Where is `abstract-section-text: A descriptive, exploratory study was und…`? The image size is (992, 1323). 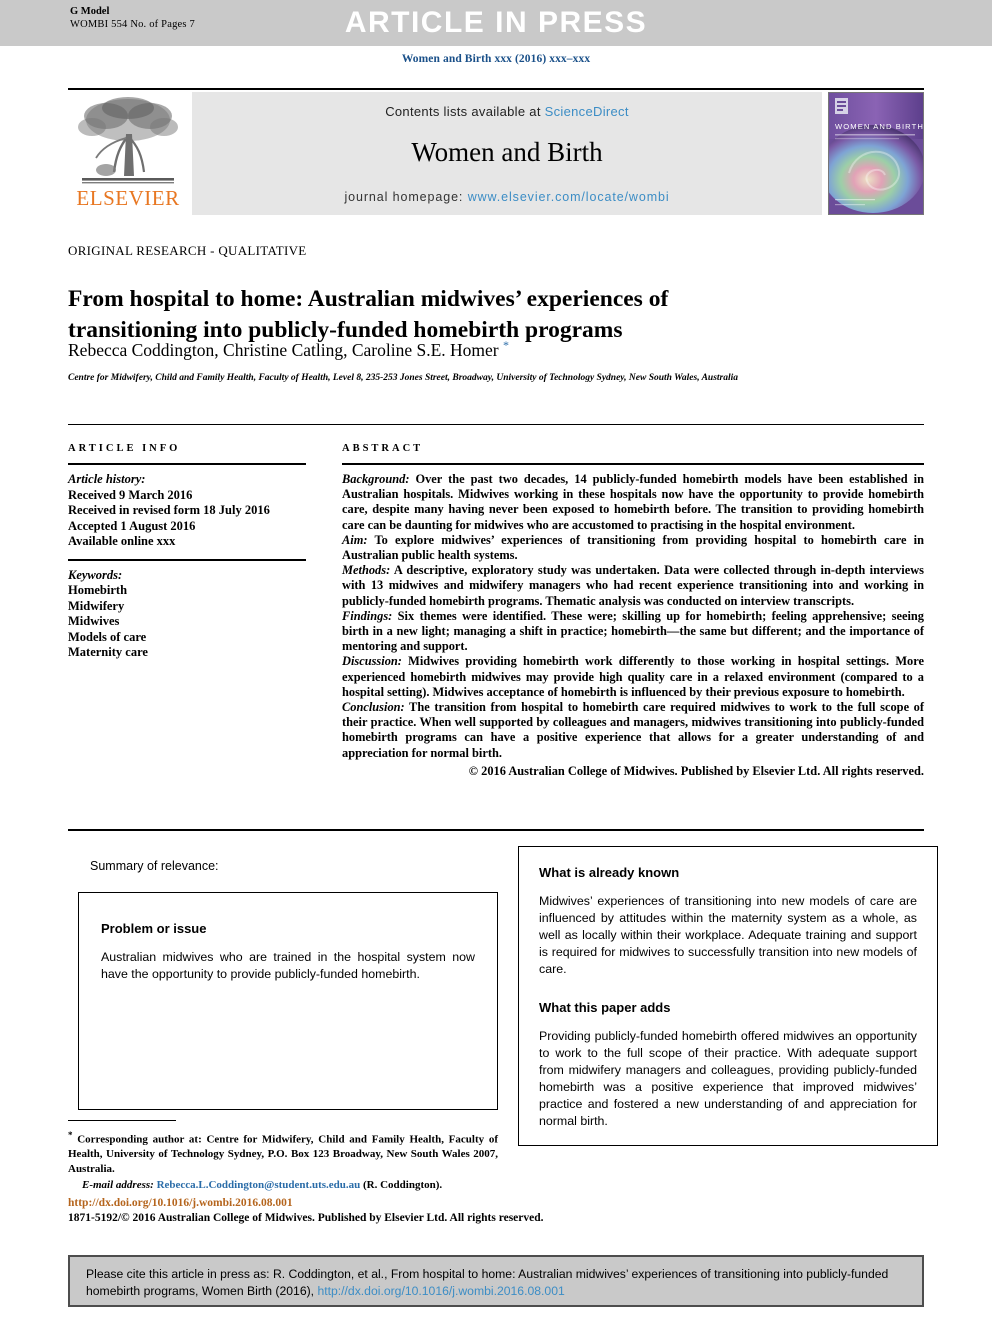 abstract-section-text: A descriptive, exploratory study was und… is located at coordinates (633, 585).